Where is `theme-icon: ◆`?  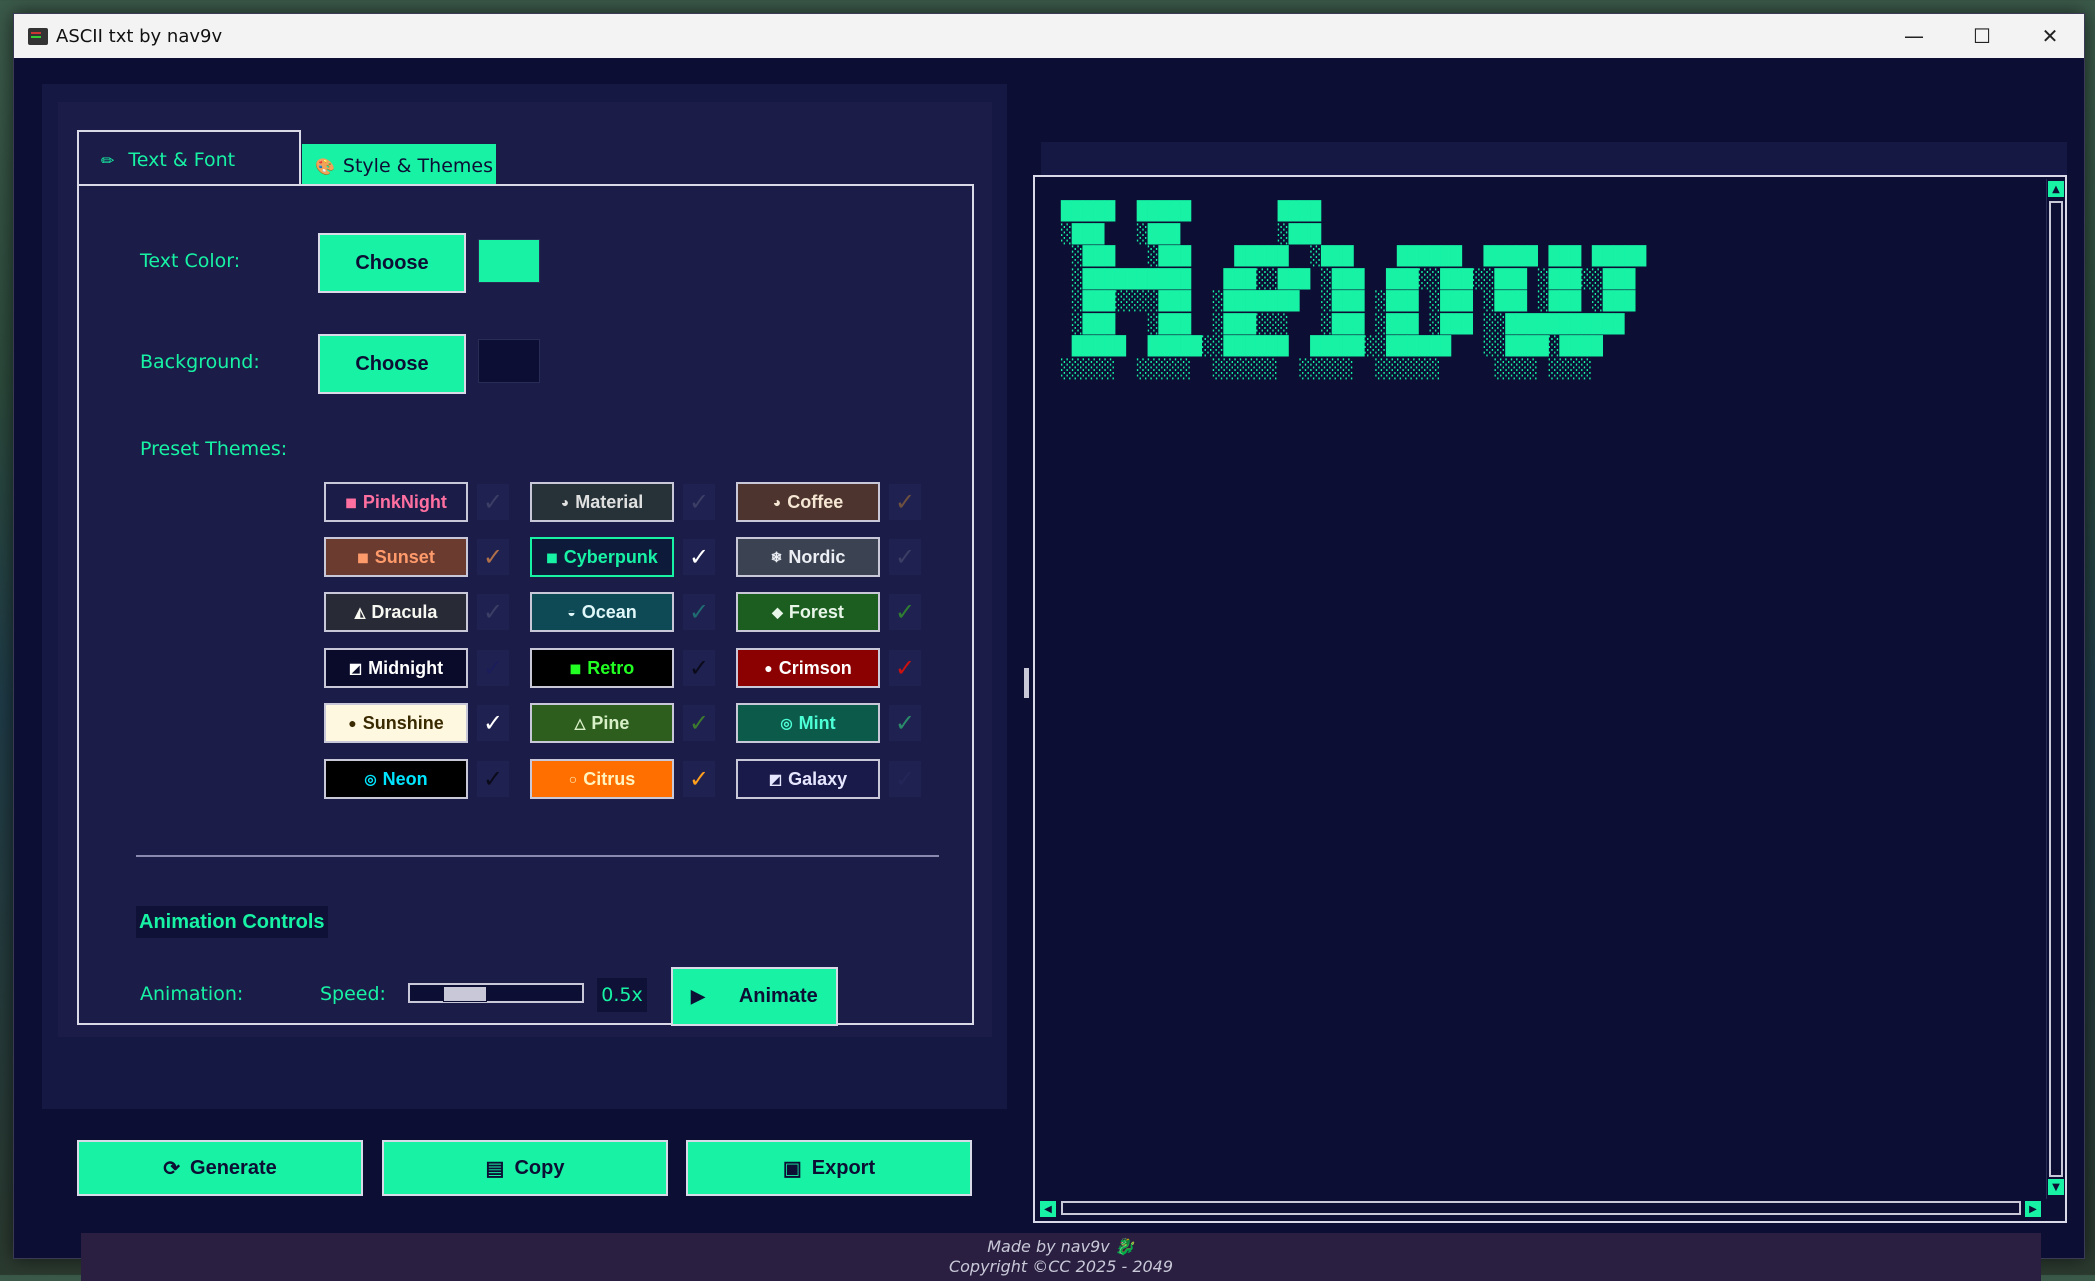
theme-icon: ◆ is located at coordinates (777, 611).